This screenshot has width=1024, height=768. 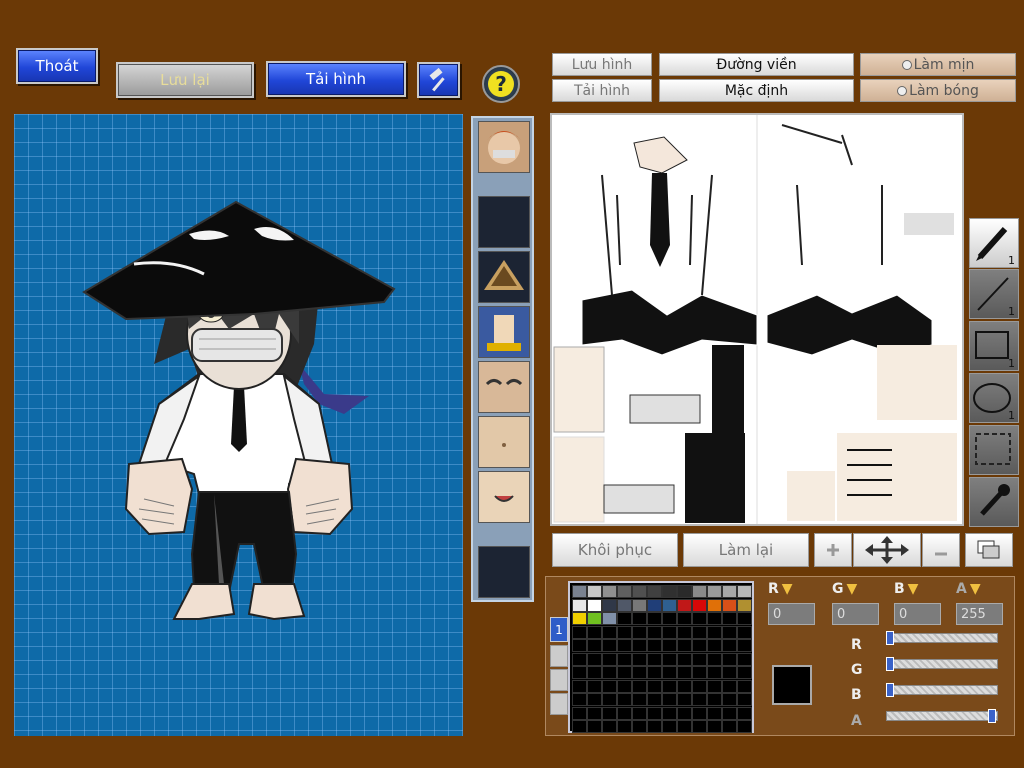 I want to click on tab-shade: Làm bóng, so click(x=938, y=90).